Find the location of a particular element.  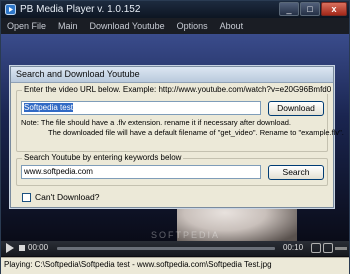

cant-download-checkbox is located at coordinates (26, 197).